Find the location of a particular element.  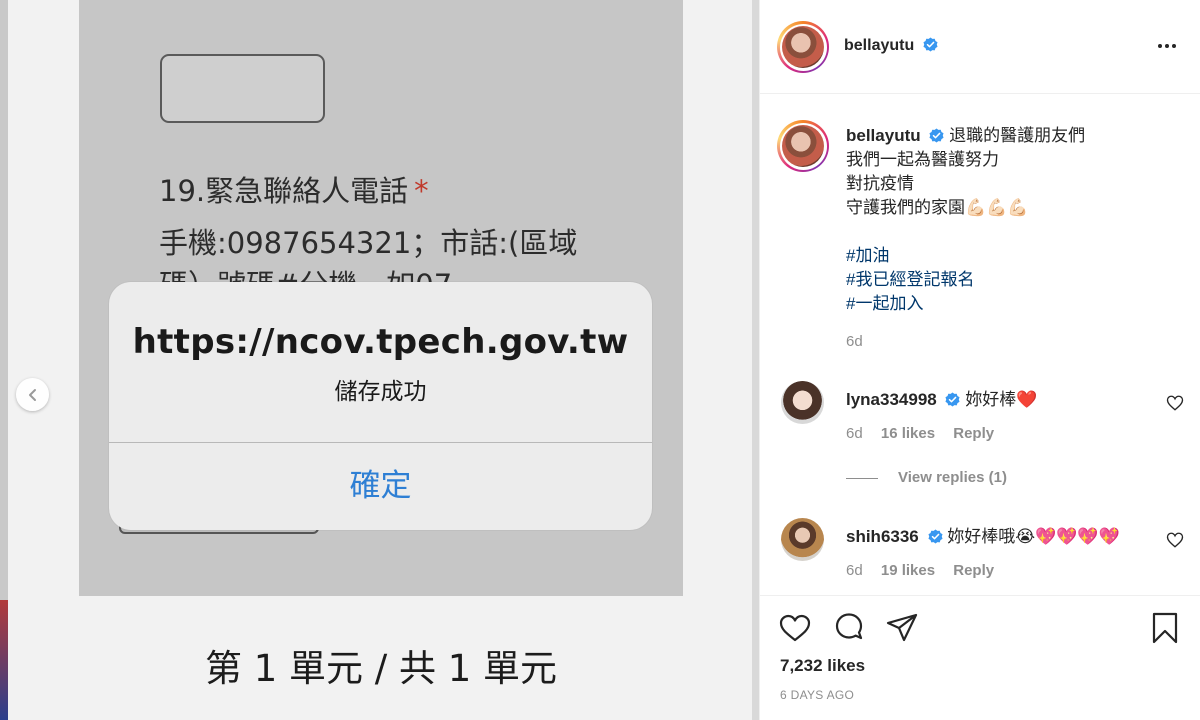

caption-username: bellayutu is located at coordinates (883, 135).